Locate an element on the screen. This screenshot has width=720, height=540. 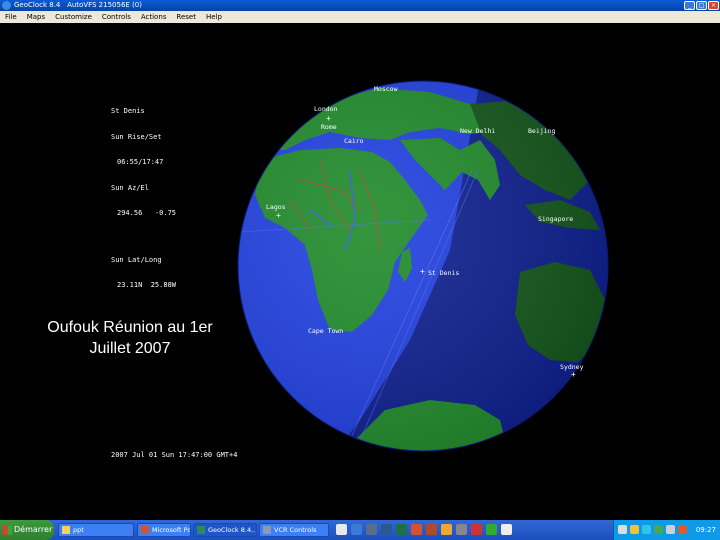
menu-customize: Customize is located at coordinates (73, 17).